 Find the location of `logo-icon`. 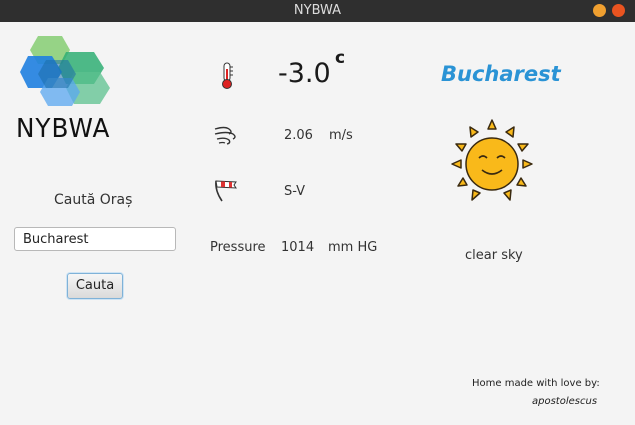

logo-icon is located at coordinates (65, 71).